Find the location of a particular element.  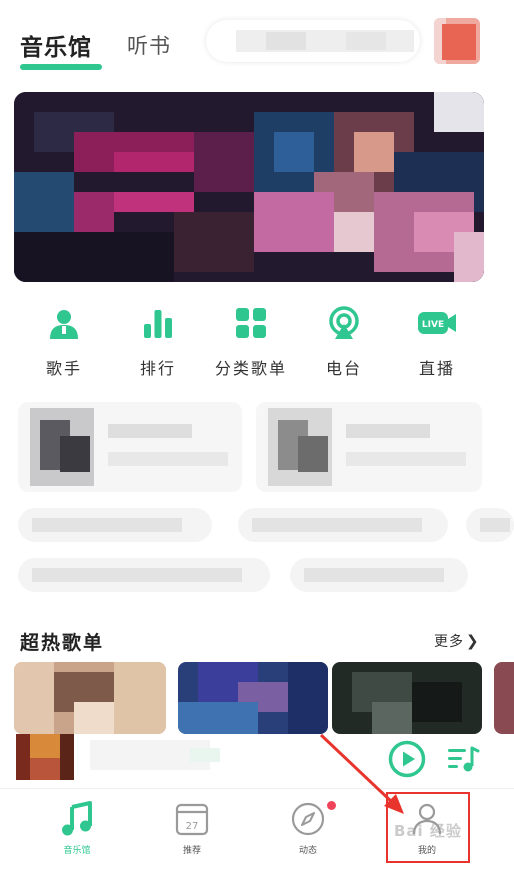

nav-label: 推荐 is located at coordinates (191, 851).